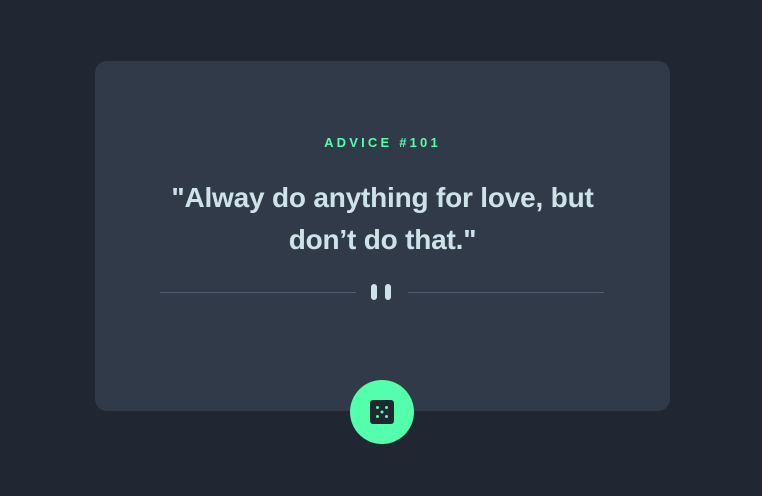 This screenshot has width=762, height=496. I want to click on divider-line-right, so click(506, 292).